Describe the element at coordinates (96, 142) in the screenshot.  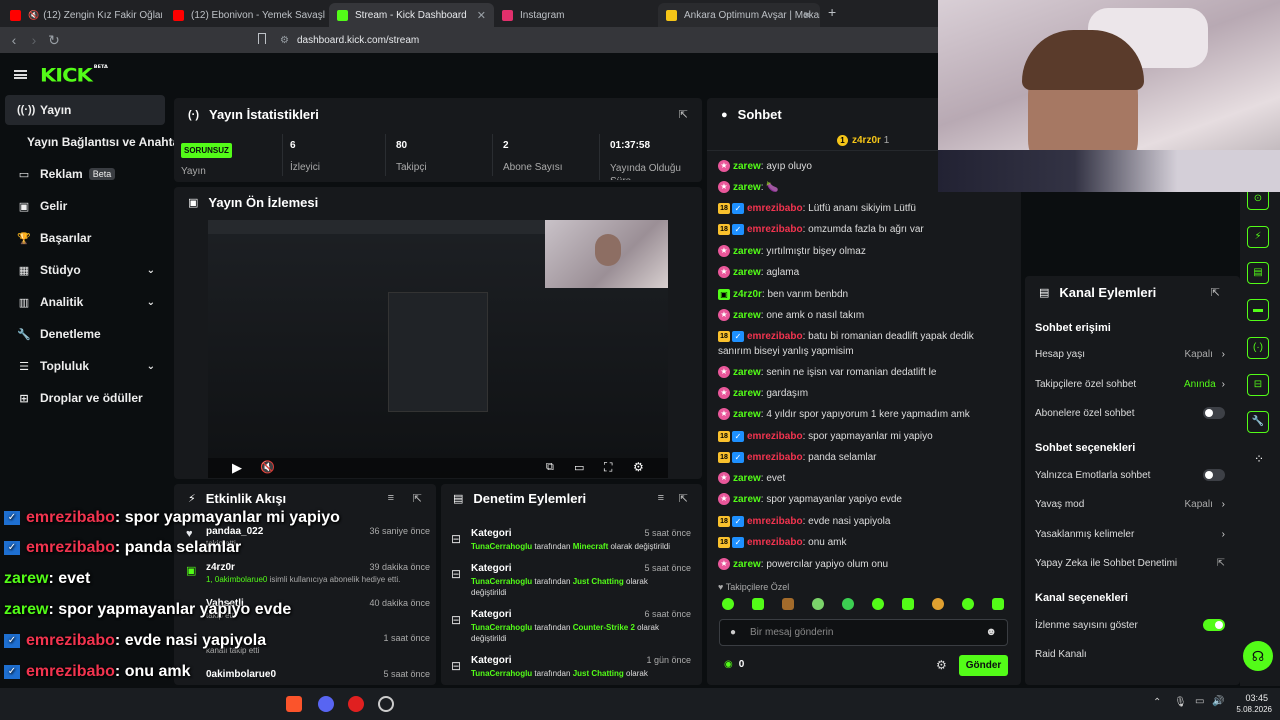
I see `sidebar-item-stream-key: Yayın Bağlantısı ve Anahtarı` at that location.